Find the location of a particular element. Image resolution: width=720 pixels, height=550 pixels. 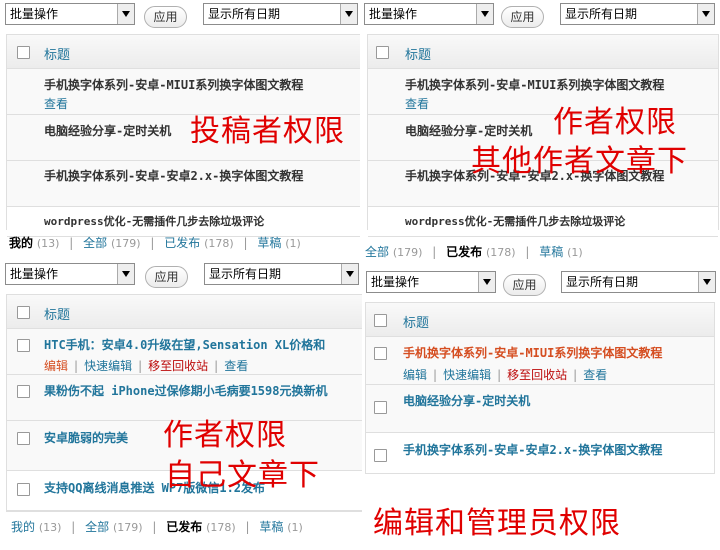

status-filter-bar: 全部 (179) | 已发布 (178) | 草稿 (1) is located at coordinates (474, 251).